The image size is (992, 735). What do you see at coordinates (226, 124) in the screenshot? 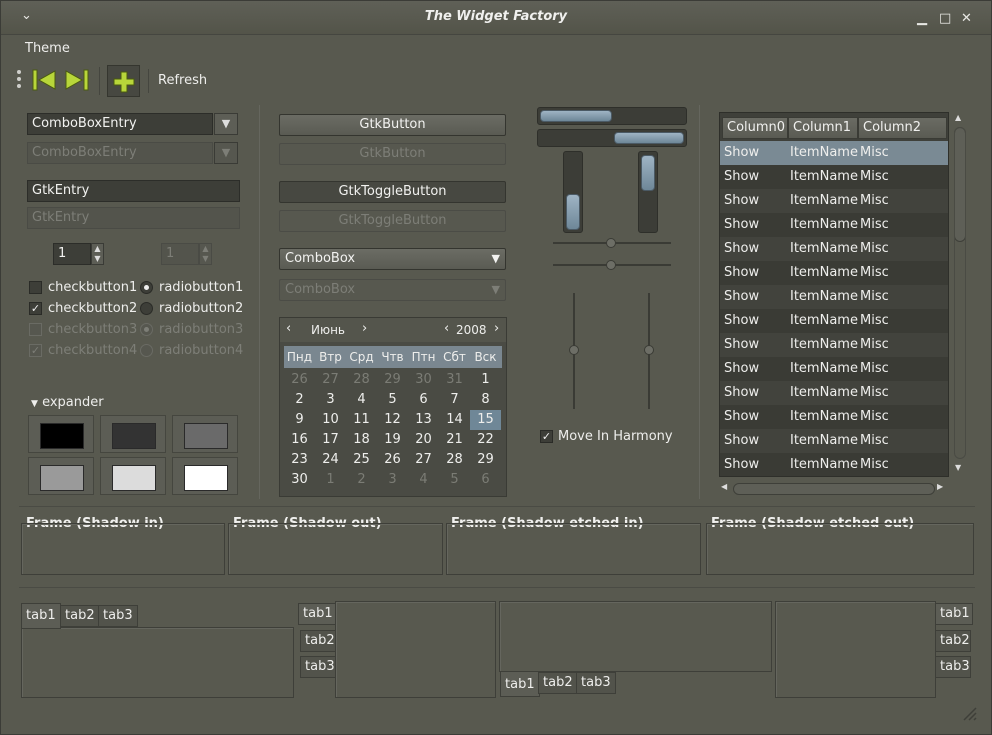
I see `combobox-entry-arrow-icon: ▼` at bounding box center [226, 124].